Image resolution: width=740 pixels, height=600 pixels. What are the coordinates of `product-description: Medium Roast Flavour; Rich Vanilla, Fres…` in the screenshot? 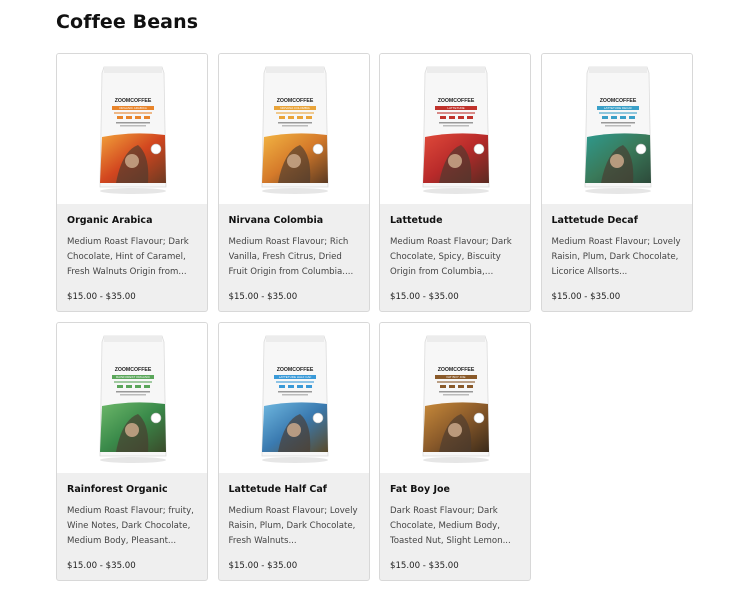 It's located at (291, 257).